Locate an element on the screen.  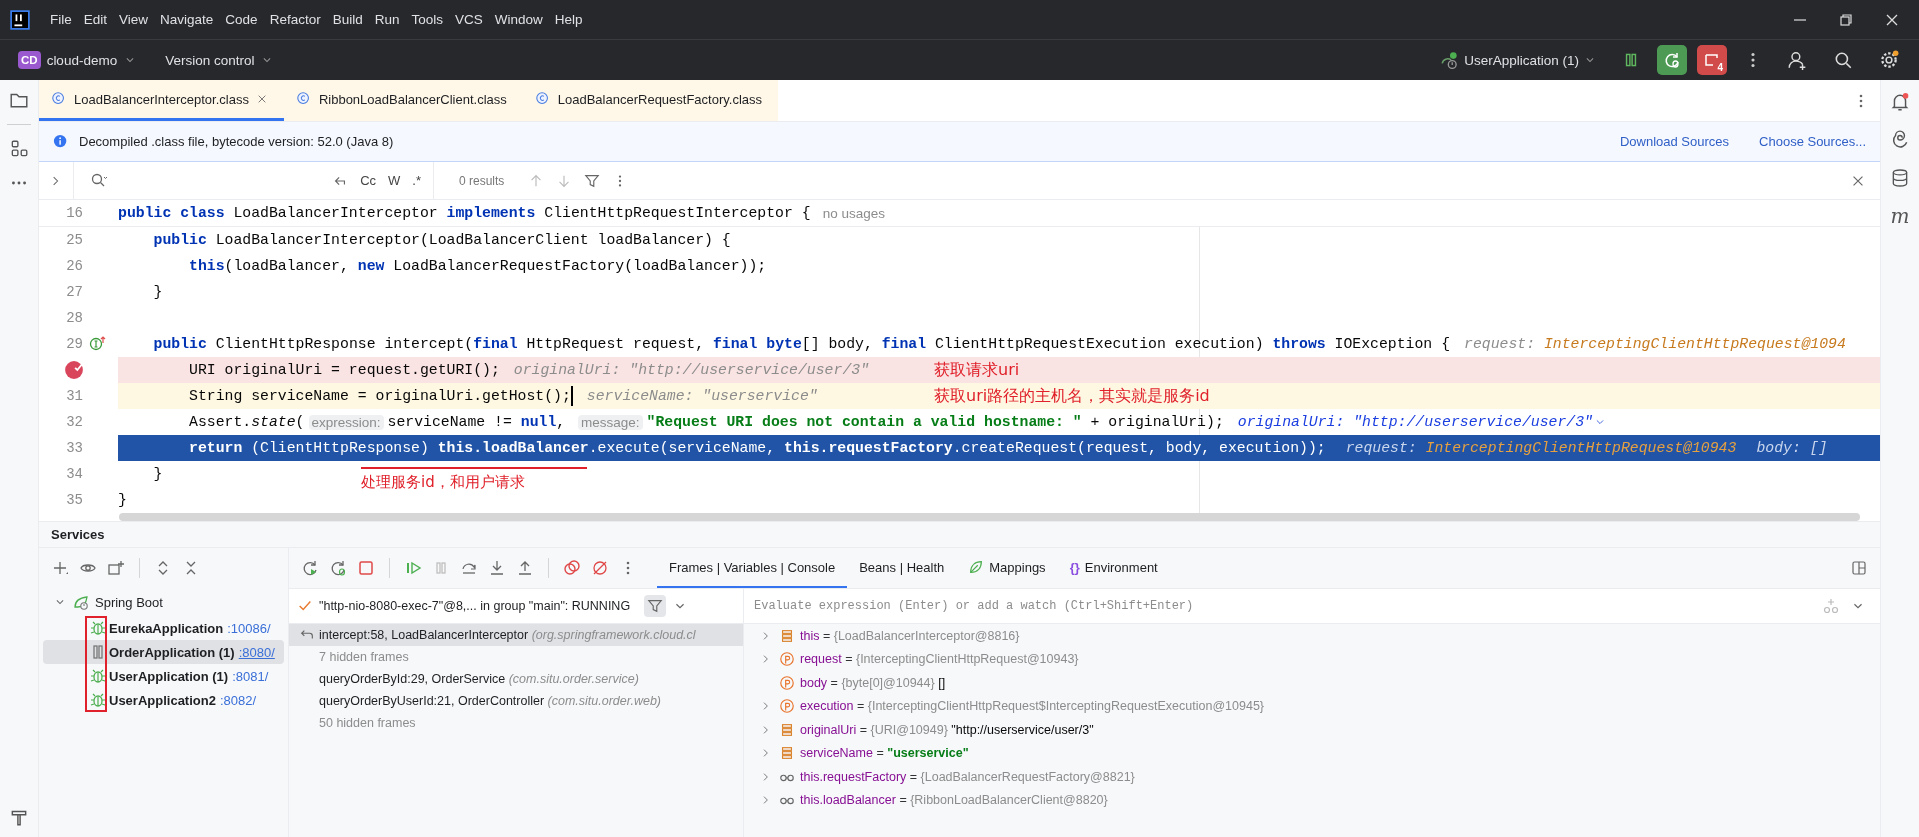
add-icon is located at coordinates (60, 568).